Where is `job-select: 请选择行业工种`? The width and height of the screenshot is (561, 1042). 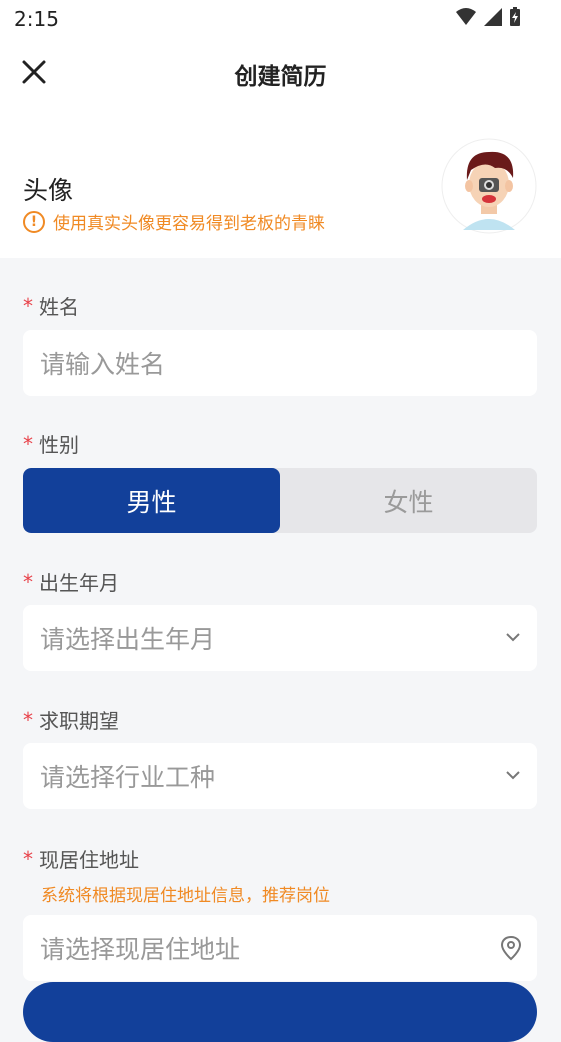
job-select: 请选择行业工种 is located at coordinates (280, 776).